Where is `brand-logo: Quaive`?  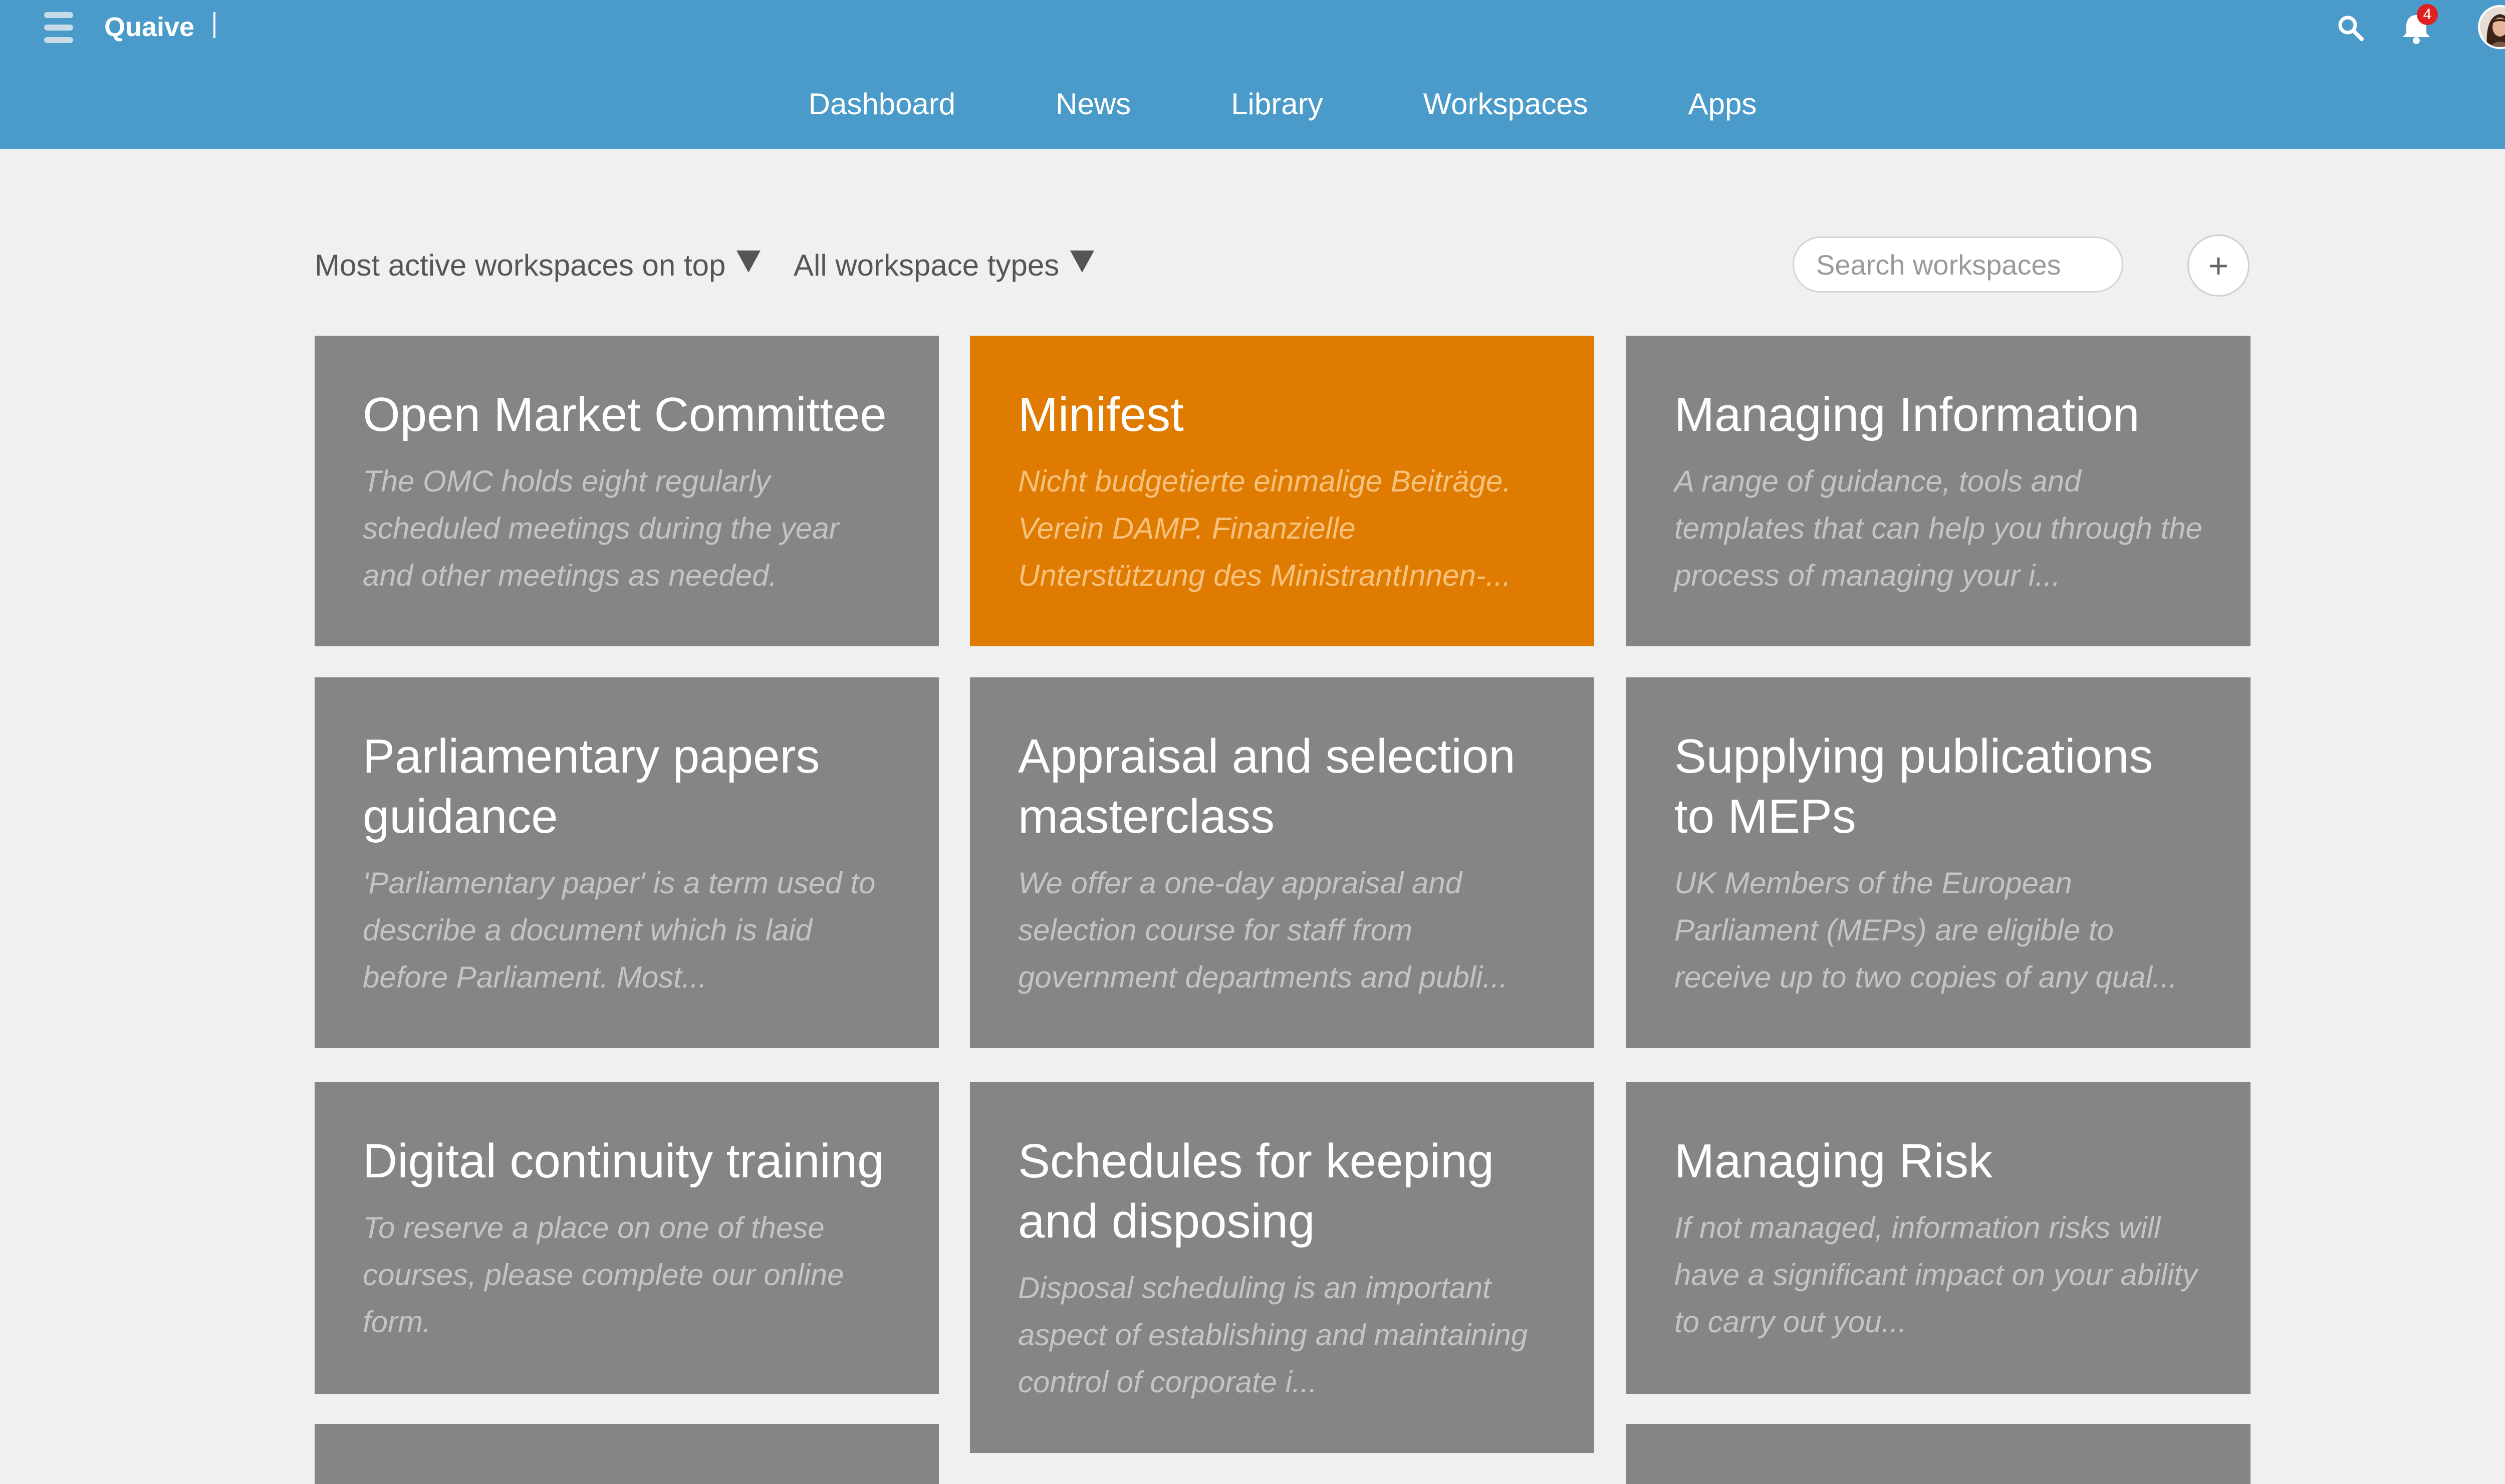
brand-logo: Quaive is located at coordinates (149, 27).